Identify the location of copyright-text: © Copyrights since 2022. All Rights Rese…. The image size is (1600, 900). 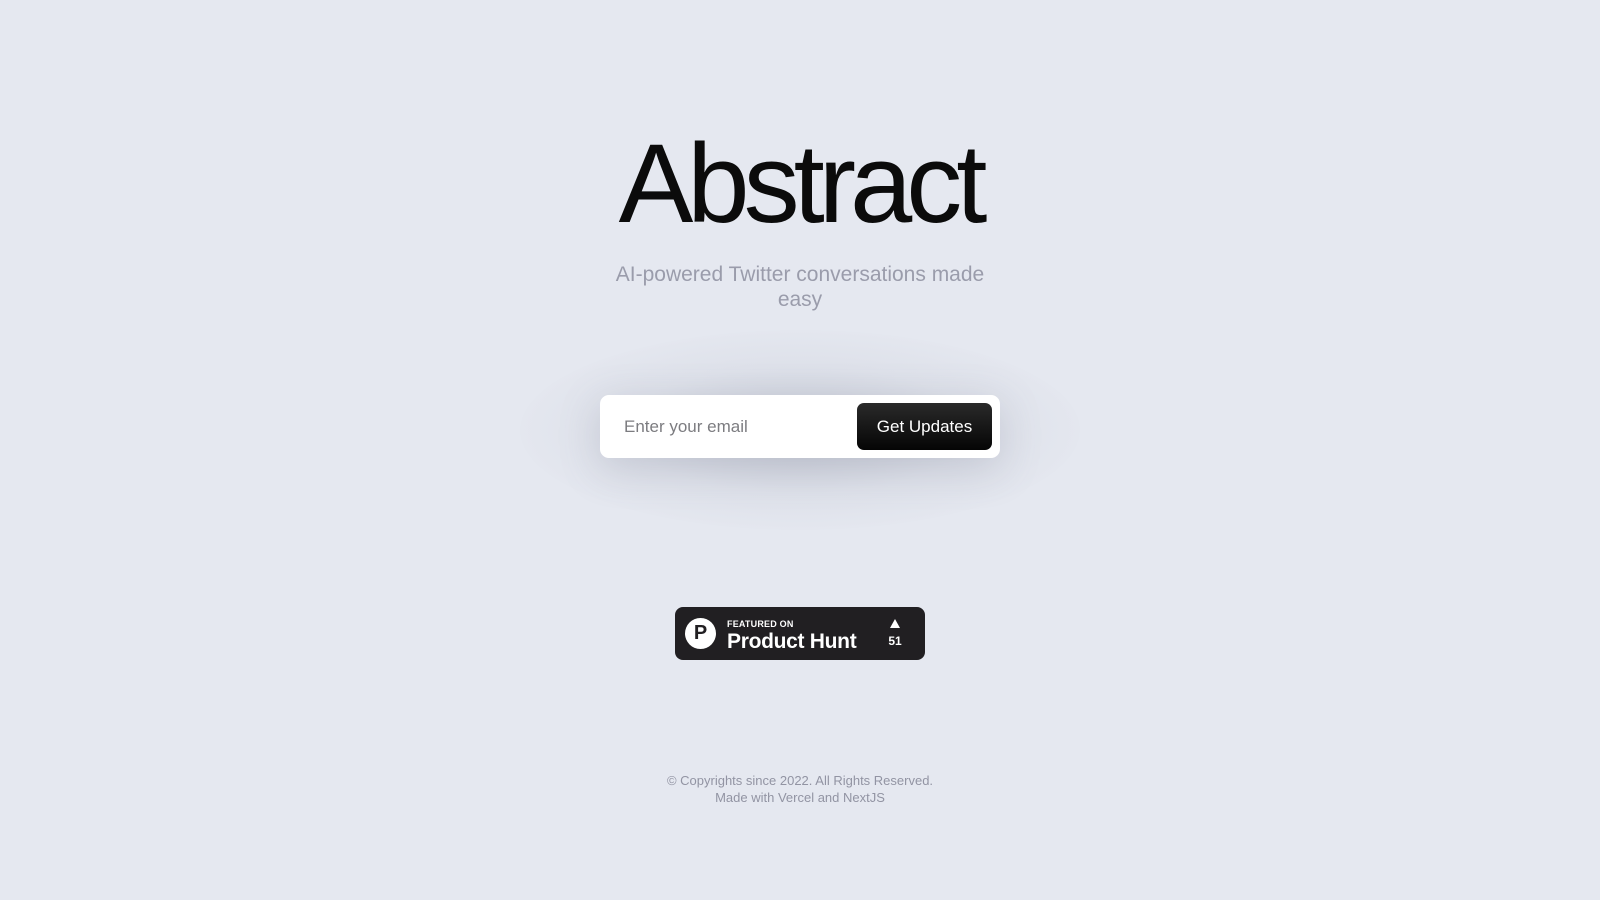
(800, 780).